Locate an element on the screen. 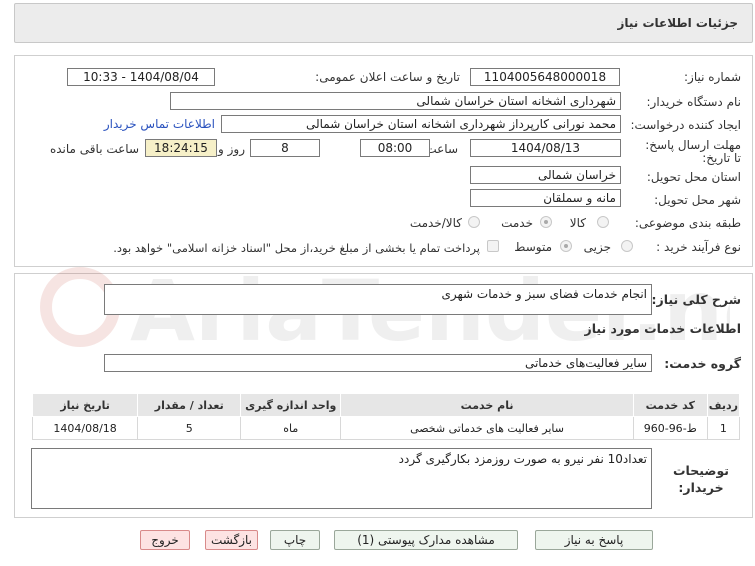 This screenshot has width=755, height=566. province-field: خراسان شمالی is located at coordinates (545, 175).